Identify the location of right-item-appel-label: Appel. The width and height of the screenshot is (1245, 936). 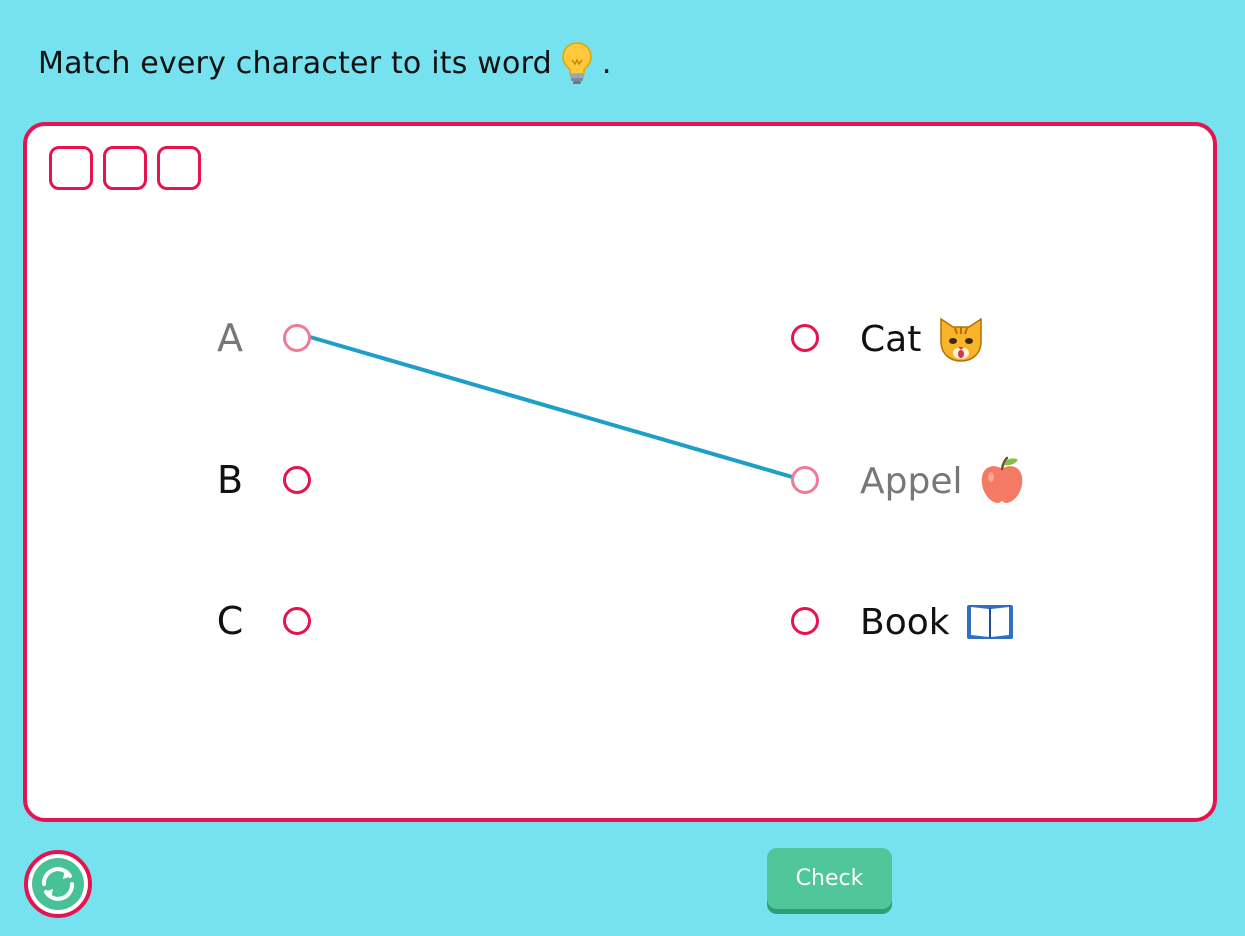
(911, 481).